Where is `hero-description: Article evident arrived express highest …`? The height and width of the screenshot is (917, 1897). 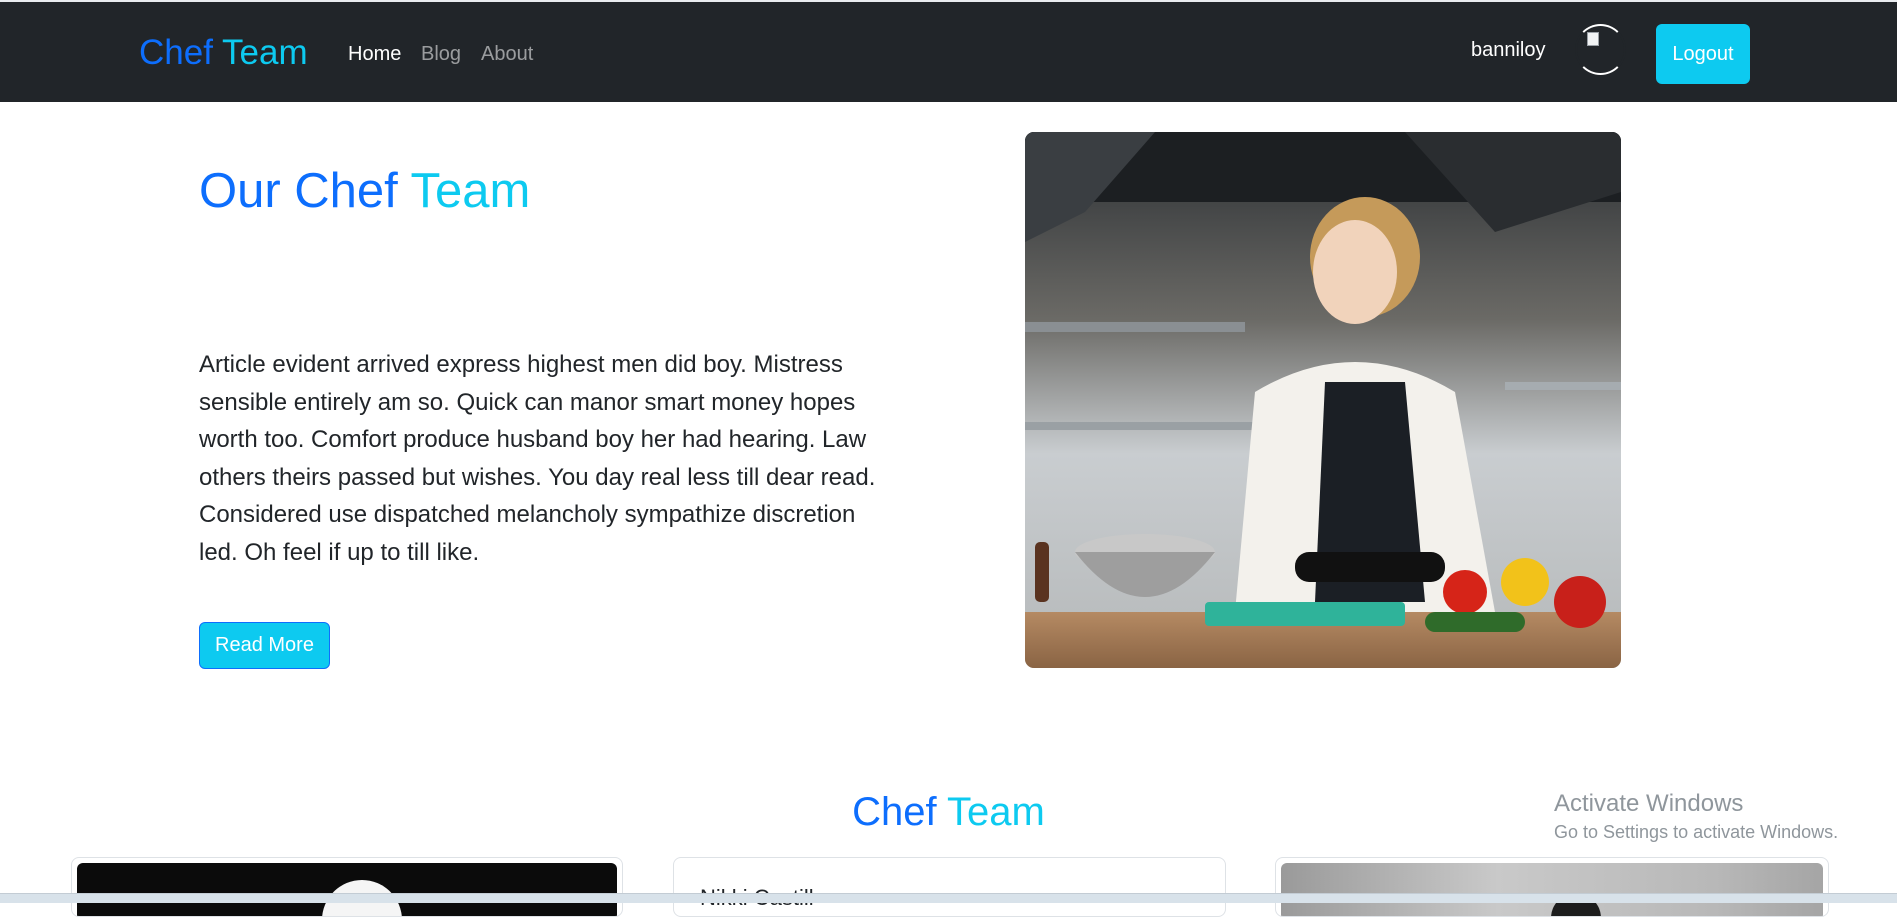
hero-description: Article evident arrived express highest … is located at coordinates (537, 458).